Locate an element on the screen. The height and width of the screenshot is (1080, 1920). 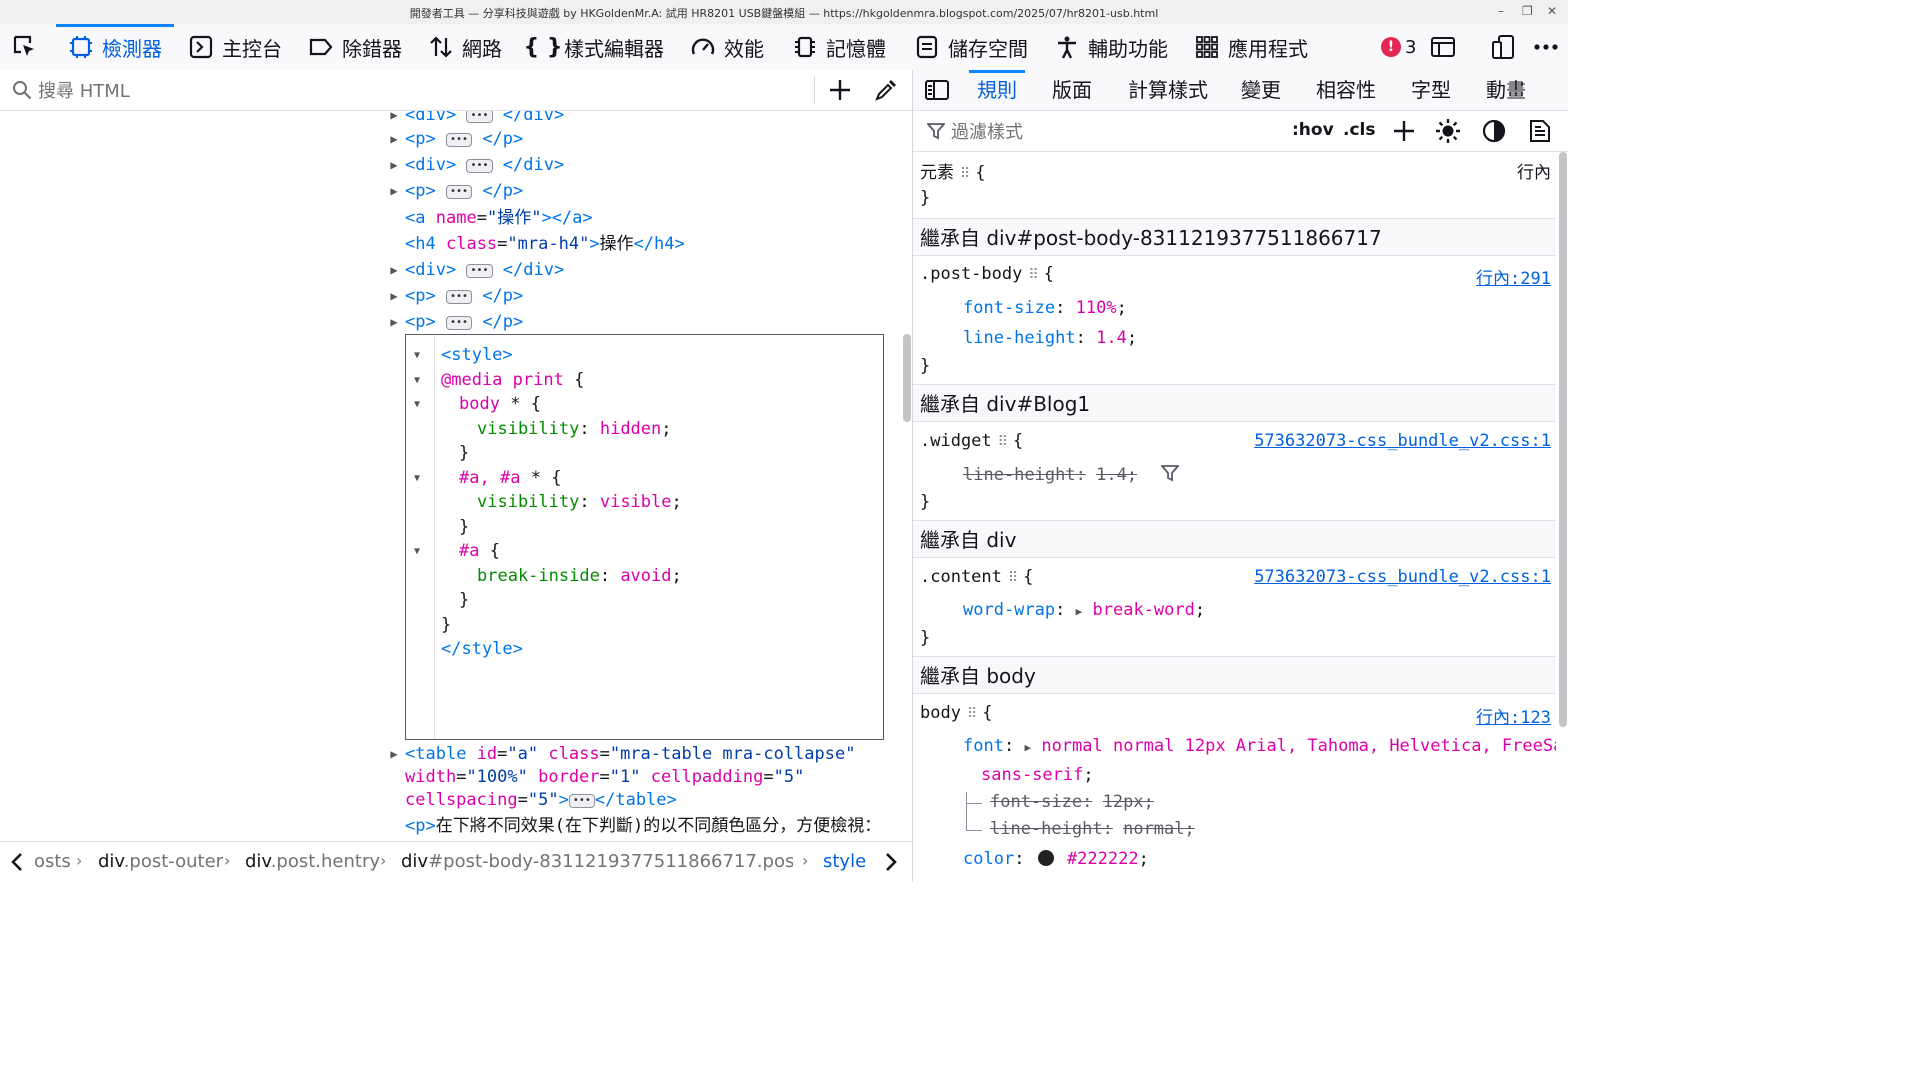
tab-accessibility: 輔助功能 is located at coordinates (1111, 47).